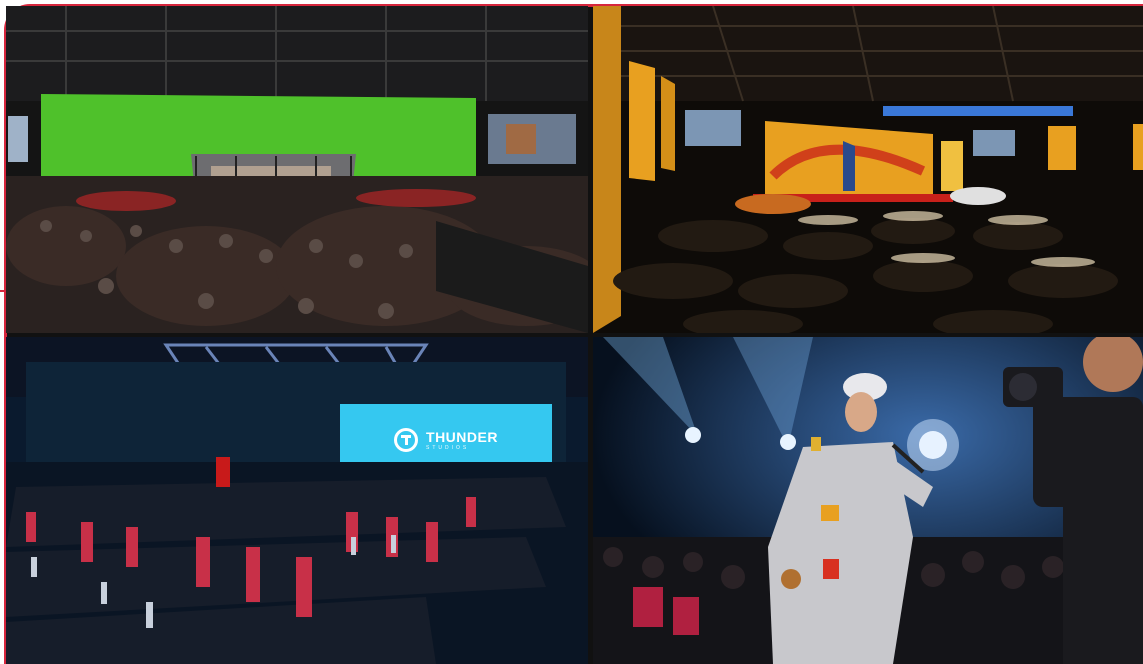 Image resolution: width=1143 pixels, height=664 pixels. I want to click on thunder-logo: THUNDER STUDIOS, so click(446, 440).